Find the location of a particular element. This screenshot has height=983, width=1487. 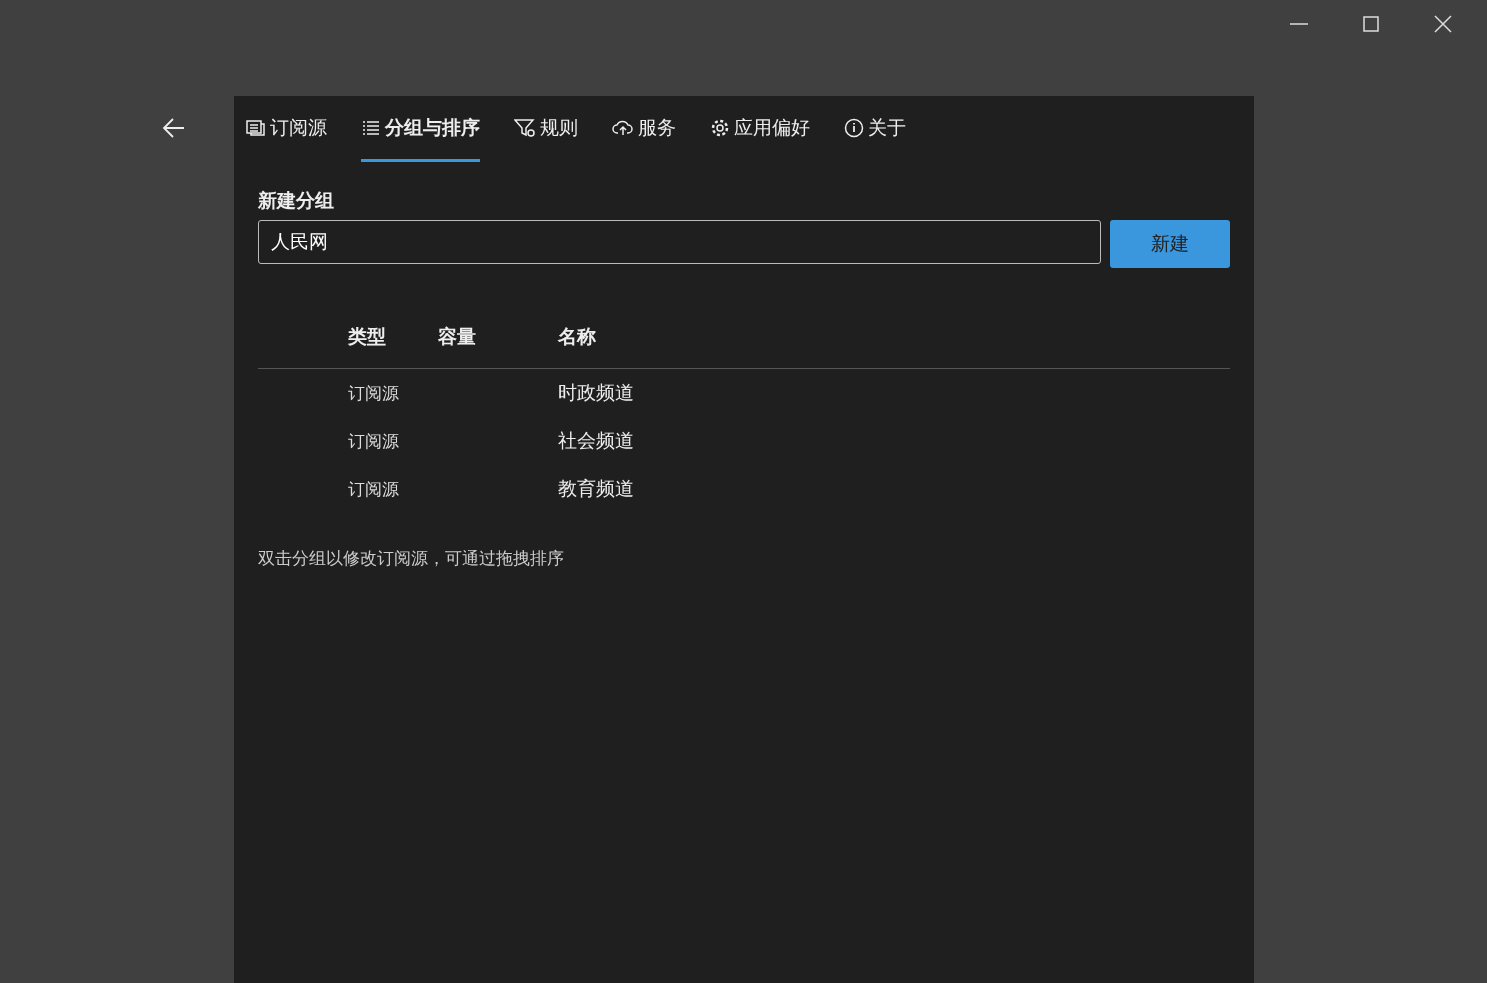

nav-tab: 关于 is located at coordinates (875, 129).